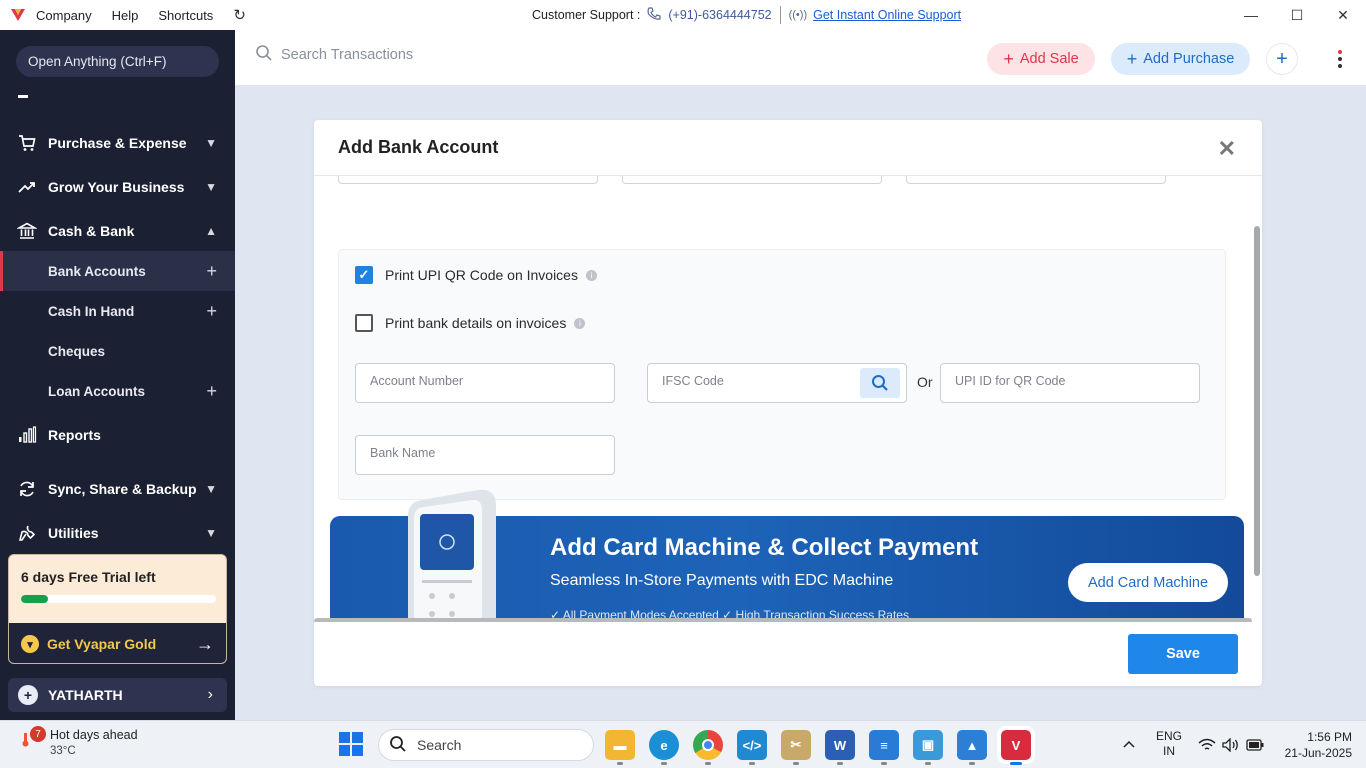  I want to click on bank-name-field: Bank Name, so click(485, 455).